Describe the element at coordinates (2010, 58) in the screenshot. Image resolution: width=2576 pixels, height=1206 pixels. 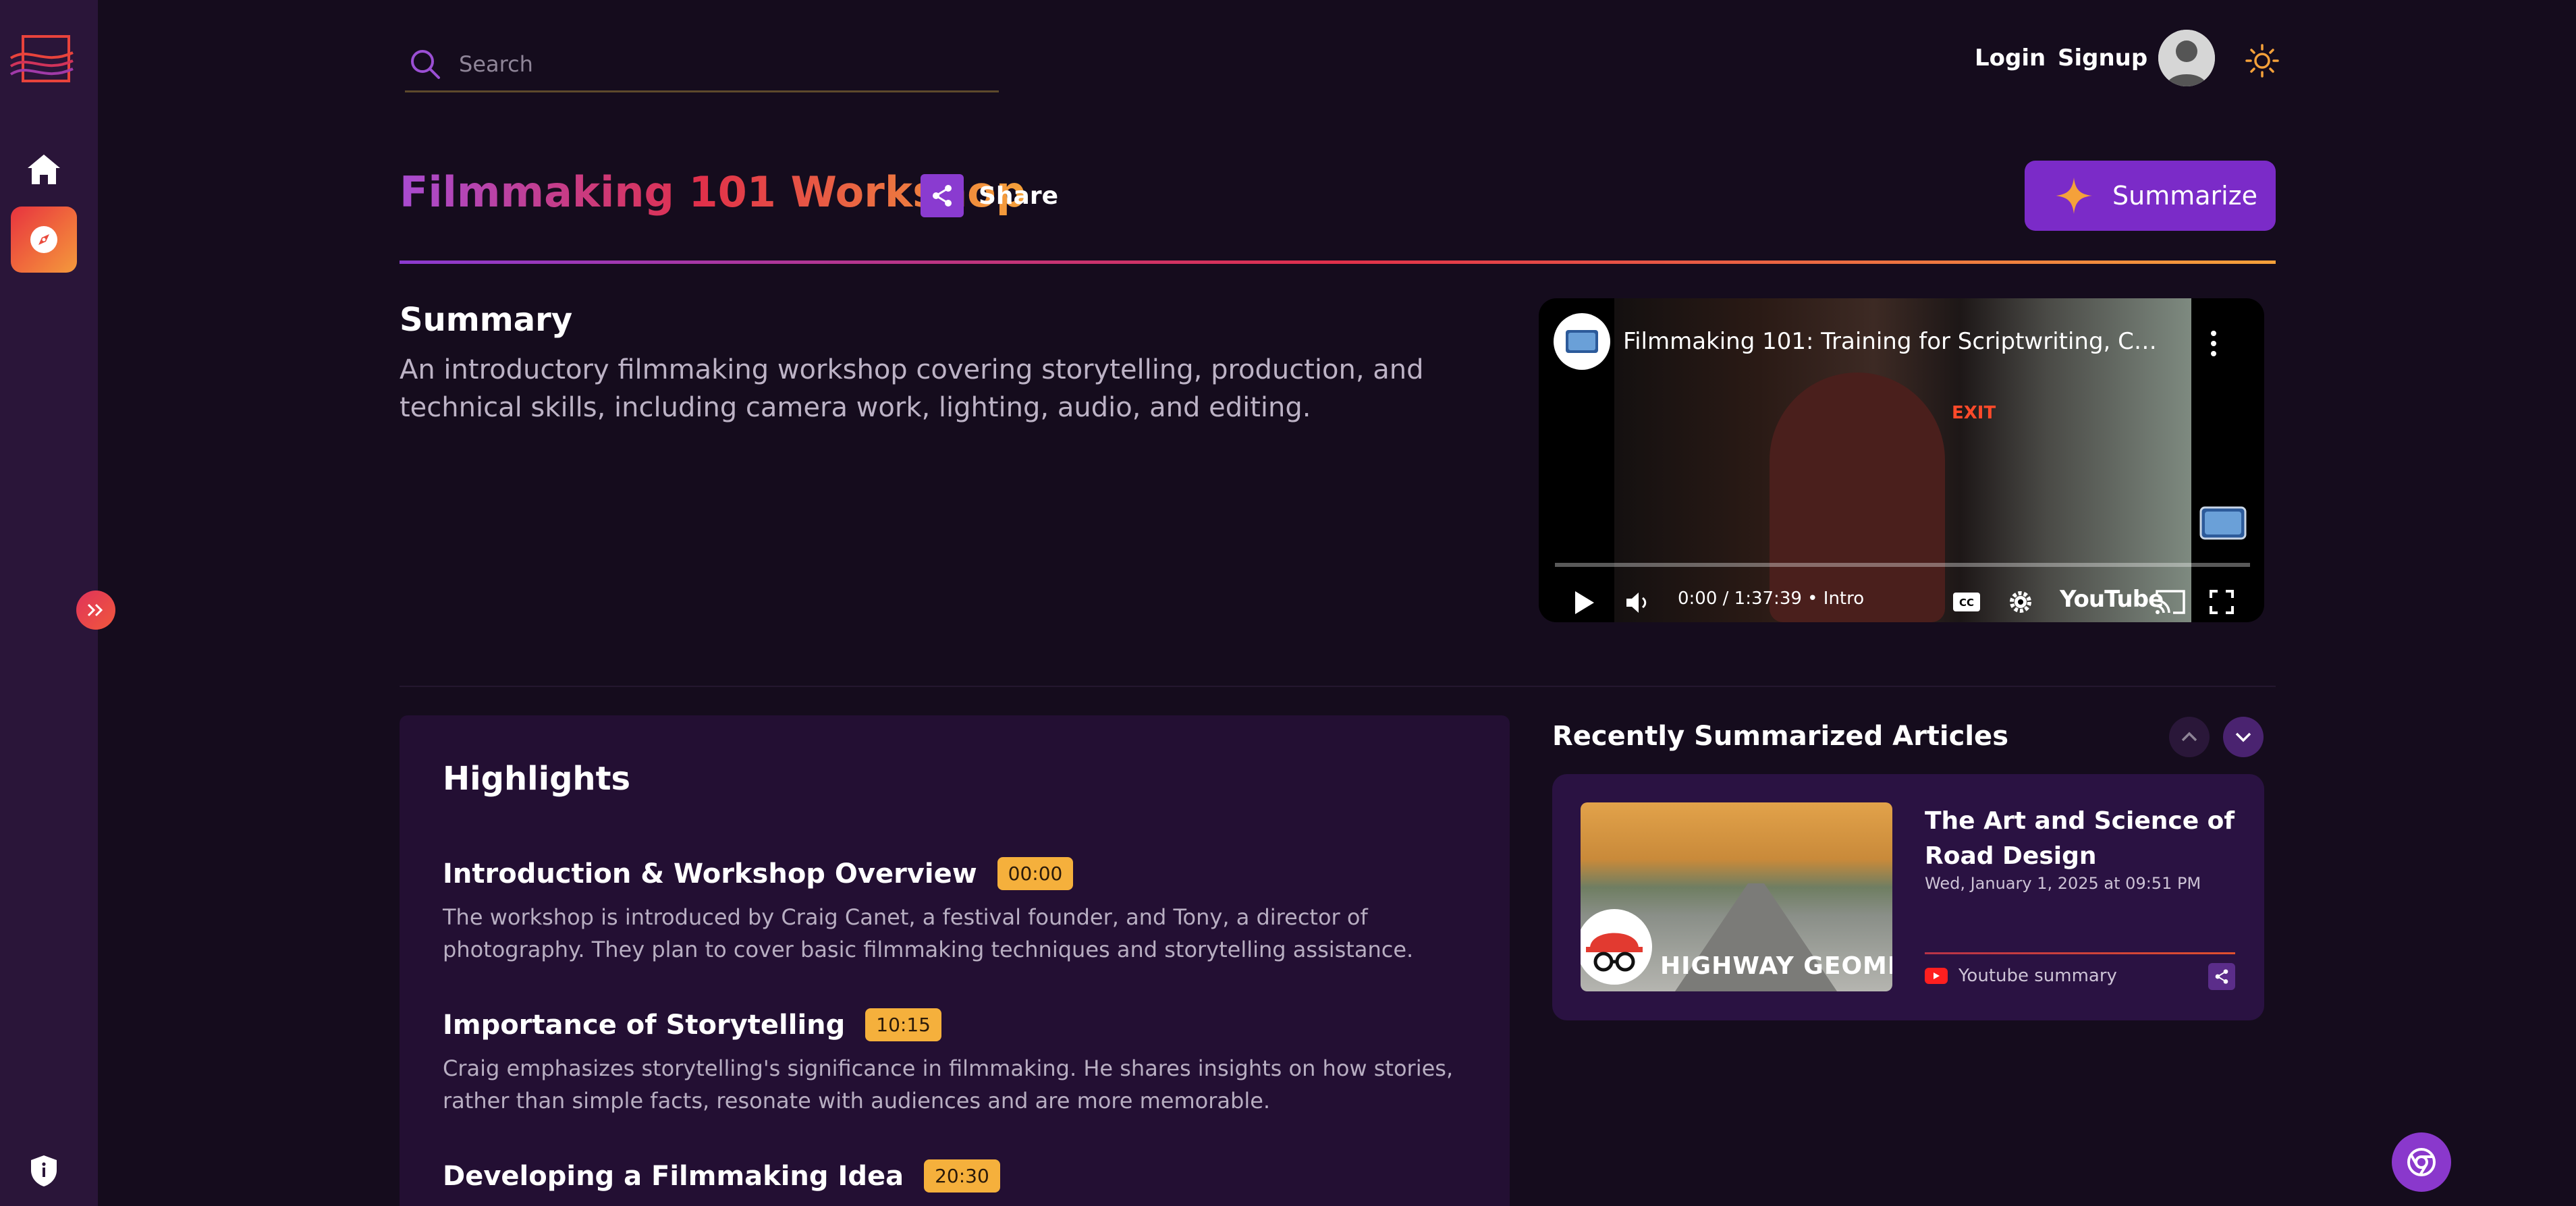
I see `login-link: Login` at that location.